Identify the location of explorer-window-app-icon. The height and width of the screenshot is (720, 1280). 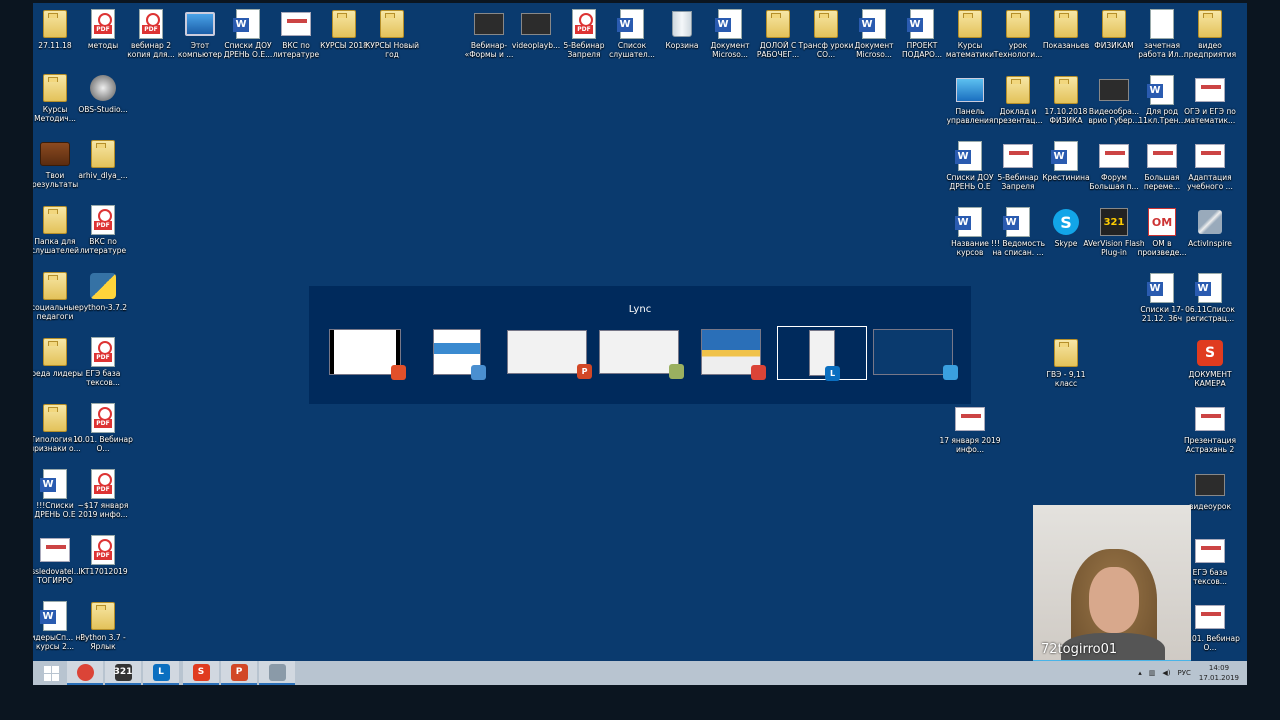
(478, 372).